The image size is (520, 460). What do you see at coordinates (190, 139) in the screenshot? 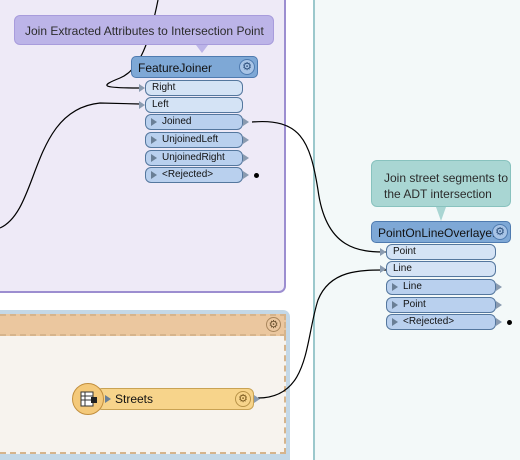
I see `port-label: UnjoinedLeft` at bounding box center [190, 139].